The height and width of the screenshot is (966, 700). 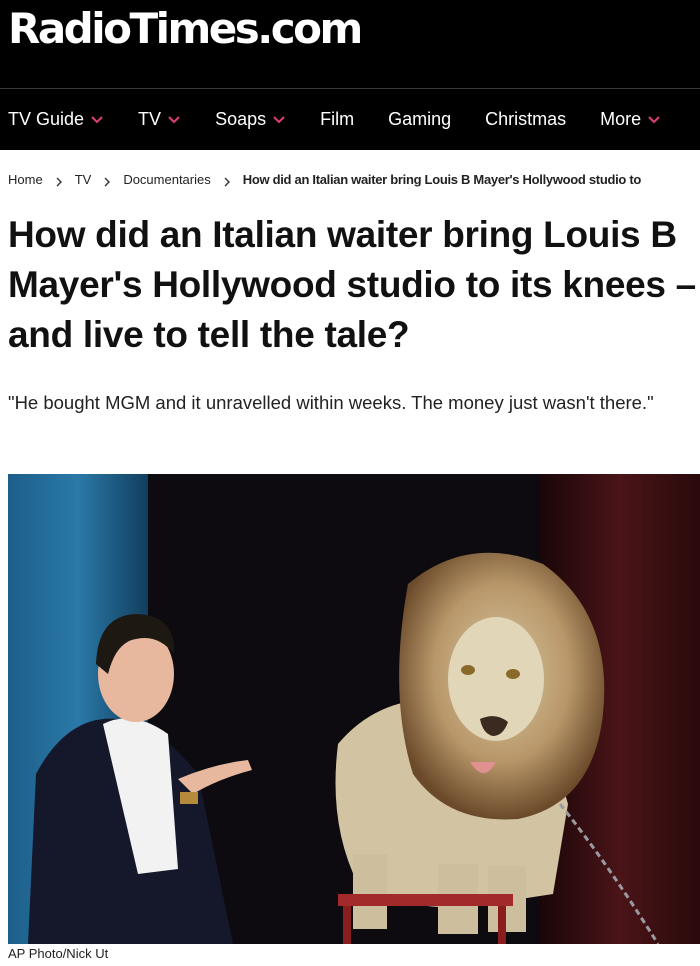 What do you see at coordinates (166, 179) in the screenshot?
I see `breadcrumb-documentaries: Documentaries` at bounding box center [166, 179].